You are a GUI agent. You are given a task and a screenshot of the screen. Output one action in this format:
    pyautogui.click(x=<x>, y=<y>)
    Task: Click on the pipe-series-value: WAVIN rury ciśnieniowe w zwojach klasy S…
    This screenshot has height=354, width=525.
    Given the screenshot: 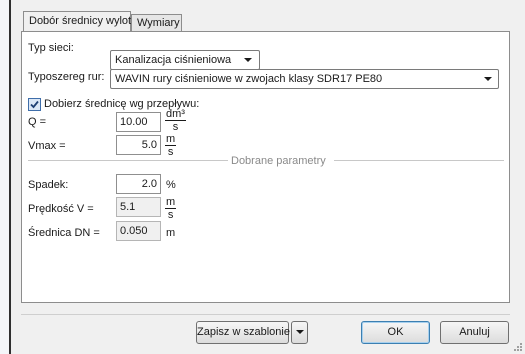 What is the action you would take?
    pyautogui.click(x=249, y=79)
    